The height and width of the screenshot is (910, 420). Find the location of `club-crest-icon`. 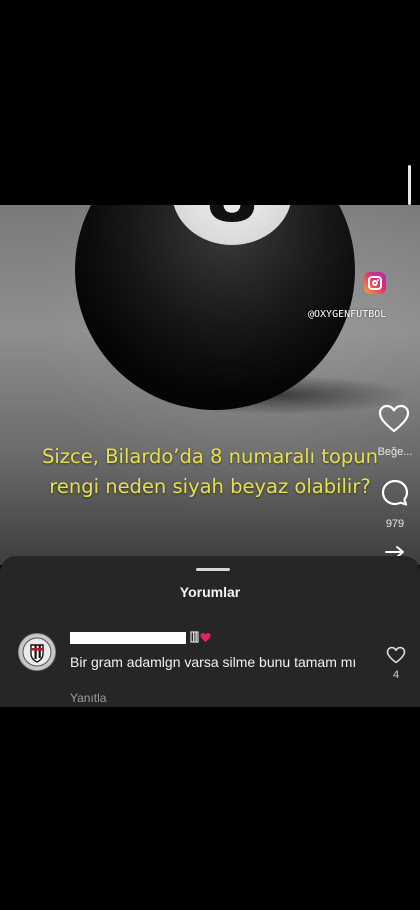

club-crest-icon is located at coordinates (37, 652).